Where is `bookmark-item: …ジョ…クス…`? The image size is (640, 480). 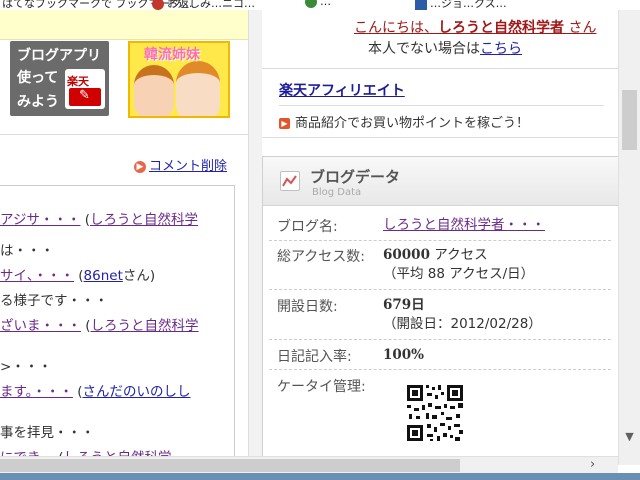 bookmark-item: …ジョ…クス… is located at coordinates (461, 5).